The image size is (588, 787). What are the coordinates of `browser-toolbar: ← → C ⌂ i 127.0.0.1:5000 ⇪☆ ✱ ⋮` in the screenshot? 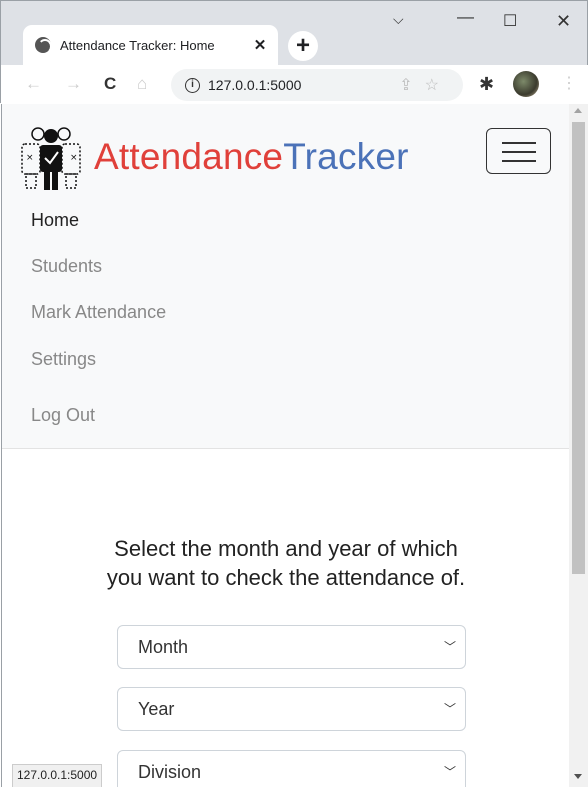 It's located at (294, 85).